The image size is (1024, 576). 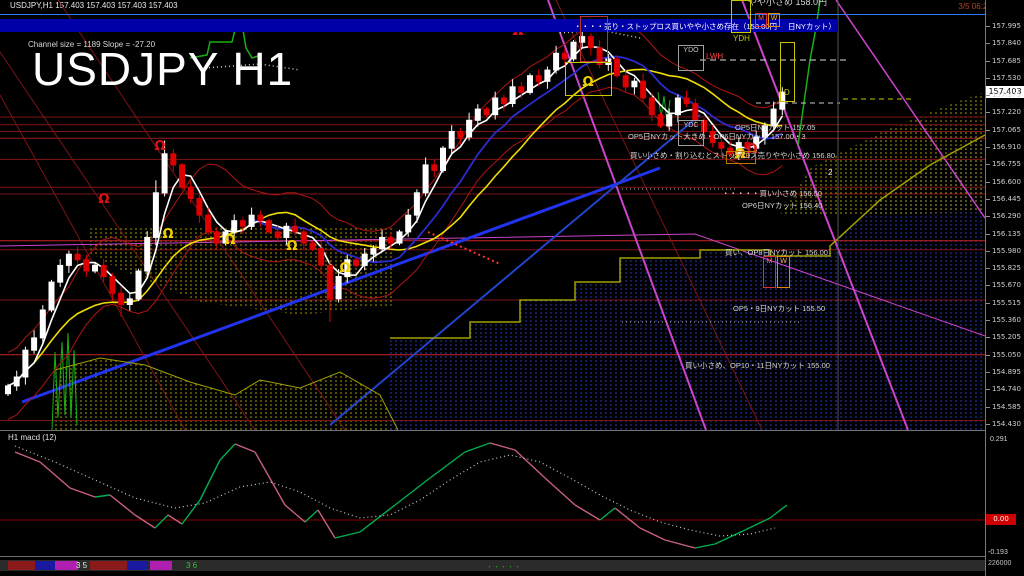 I want to click on axis-separator-line, so click(x=985, y=288).